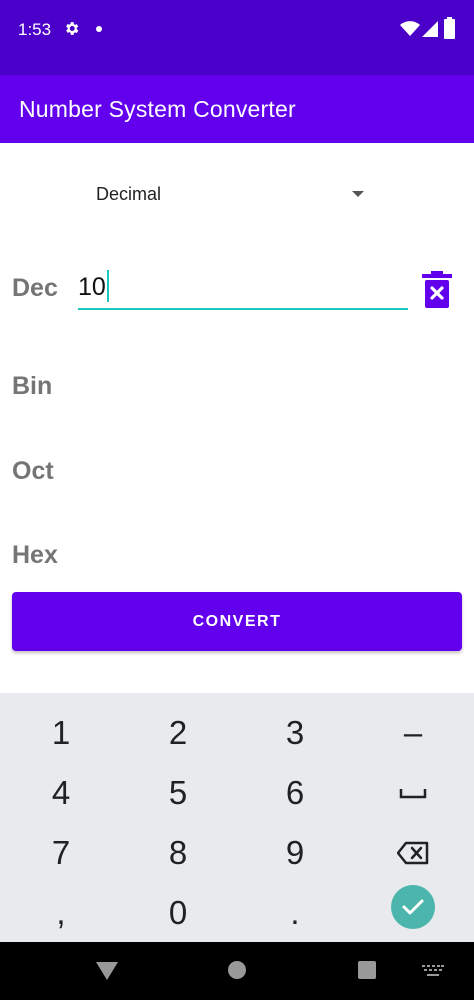 This screenshot has width=474, height=1000. Describe the element at coordinates (61, 793) in the screenshot. I see `key-4: 4` at that location.